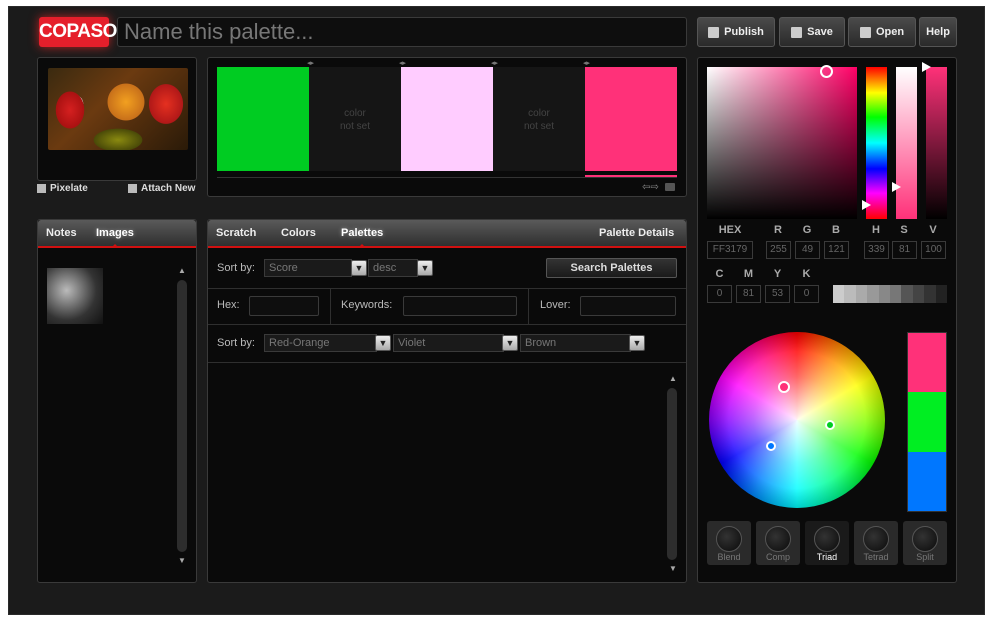  What do you see at coordinates (784, 387) in the screenshot?
I see `wheel-handle-primary` at bounding box center [784, 387].